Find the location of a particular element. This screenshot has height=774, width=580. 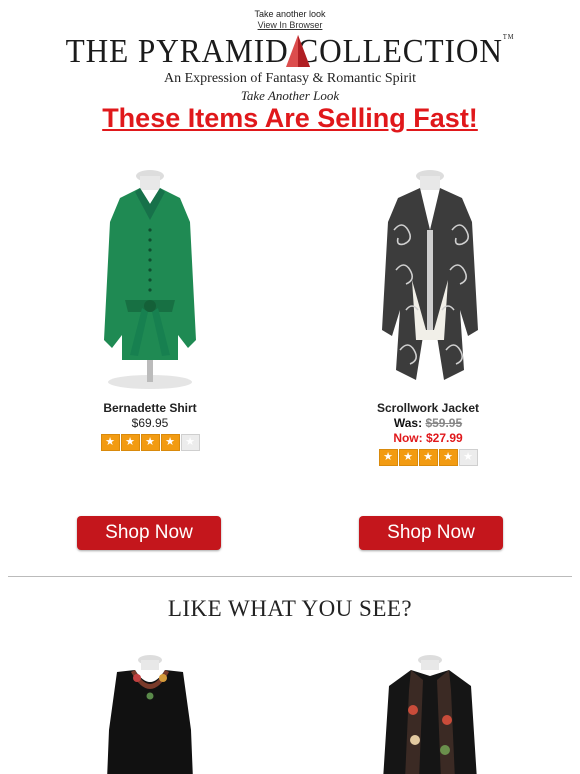

product-name: Bernadette Shirt is located at coordinates (150, 408).